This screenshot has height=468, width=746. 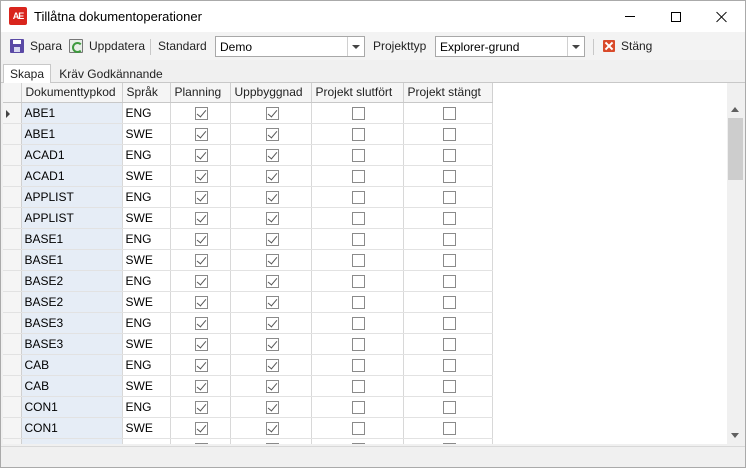 What do you see at coordinates (36, 46) in the screenshot?
I see `save-button: Spara` at bounding box center [36, 46].